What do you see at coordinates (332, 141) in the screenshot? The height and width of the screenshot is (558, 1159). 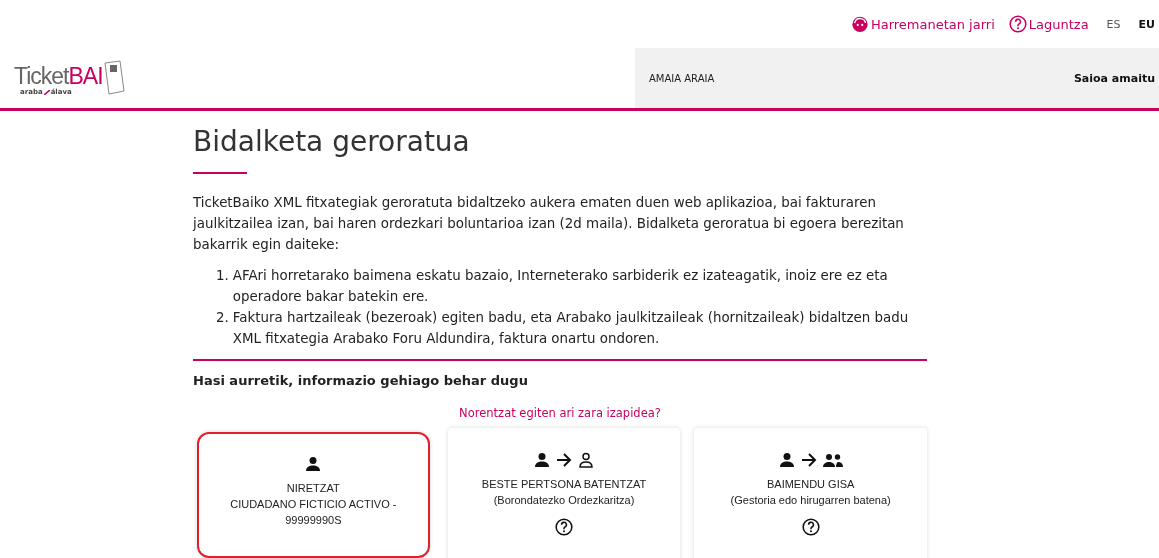 I see `page-title: Bidalketa geroratua` at bounding box center [332, 141].